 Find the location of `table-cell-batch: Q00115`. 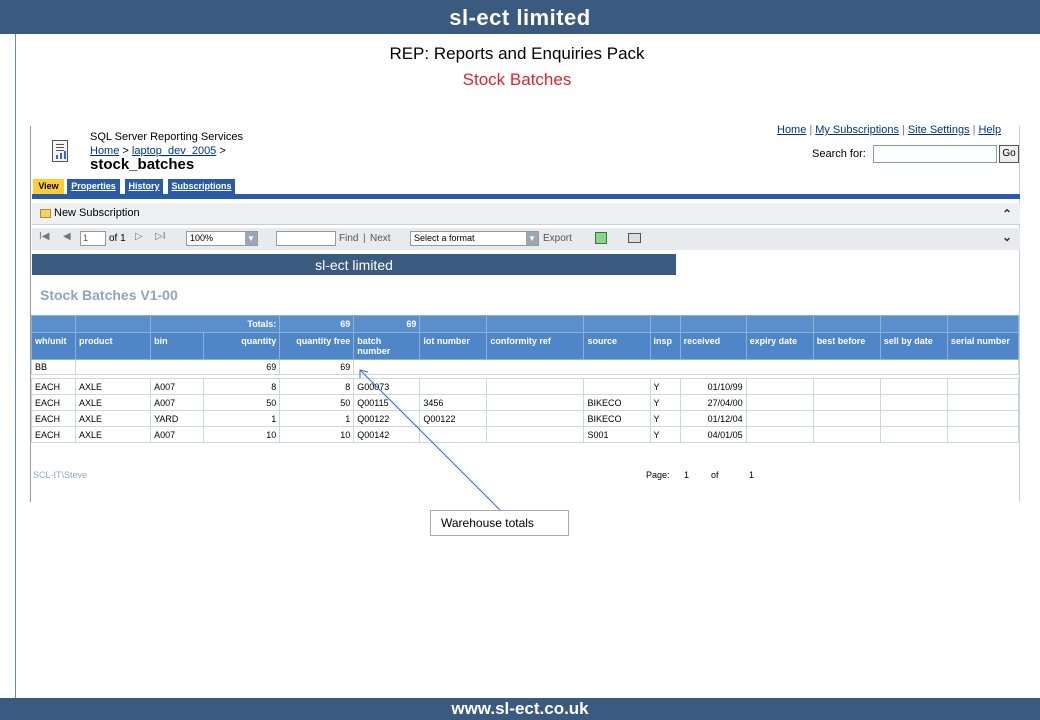

table-cell-batch: Q00115 is located at coordinates (387, 402).